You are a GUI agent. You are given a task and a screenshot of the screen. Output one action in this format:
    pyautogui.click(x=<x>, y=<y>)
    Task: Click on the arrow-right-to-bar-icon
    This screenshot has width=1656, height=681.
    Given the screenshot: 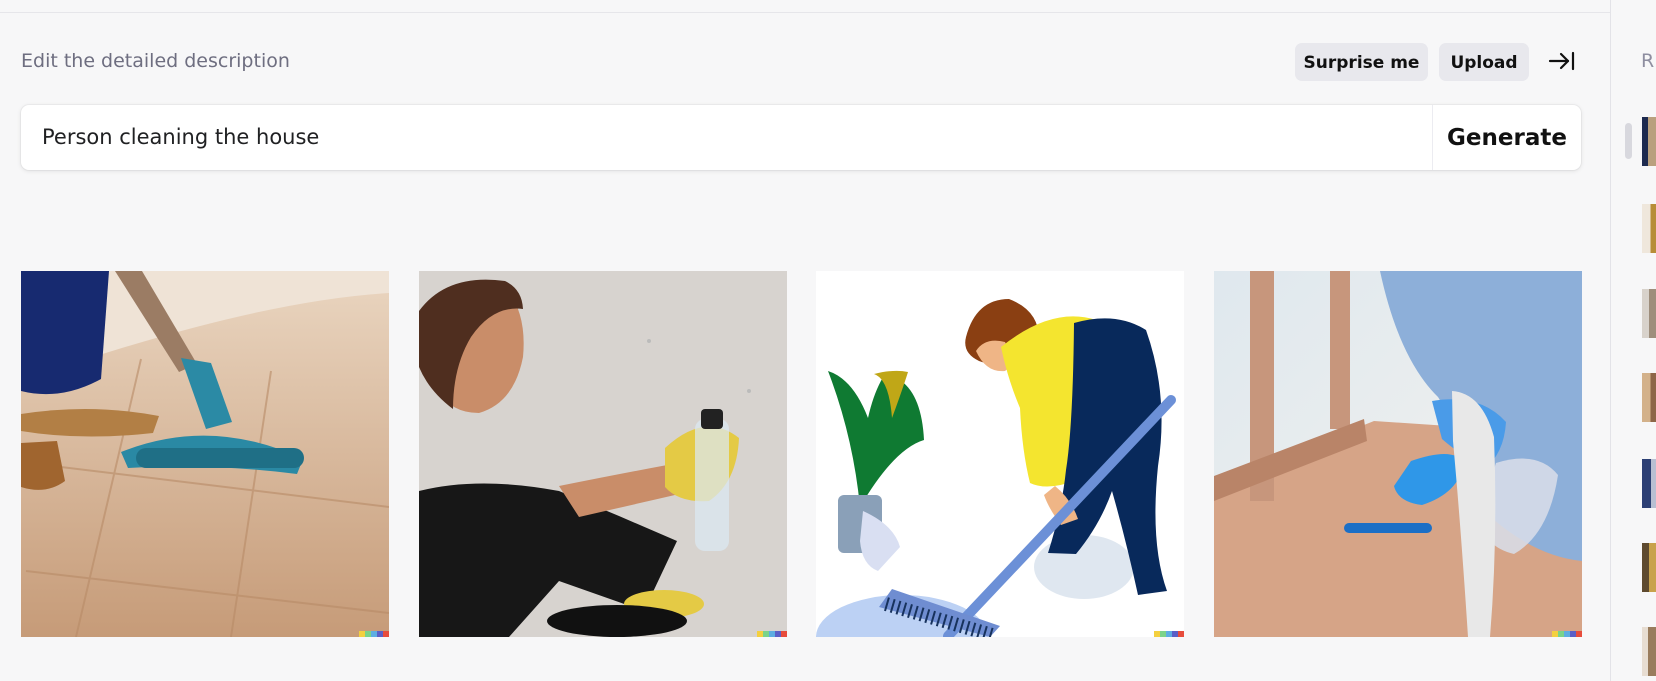 What is the action you would take?
    pyautogui.click(x=1561, y=61)
    